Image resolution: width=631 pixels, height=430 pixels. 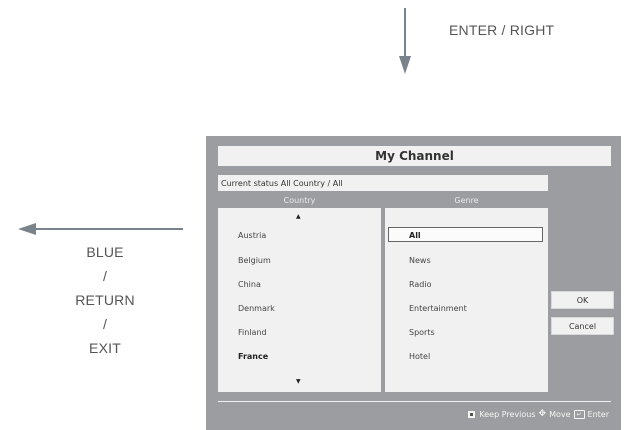 I want to click on country-item-france: France, so click(x=253, y=356).